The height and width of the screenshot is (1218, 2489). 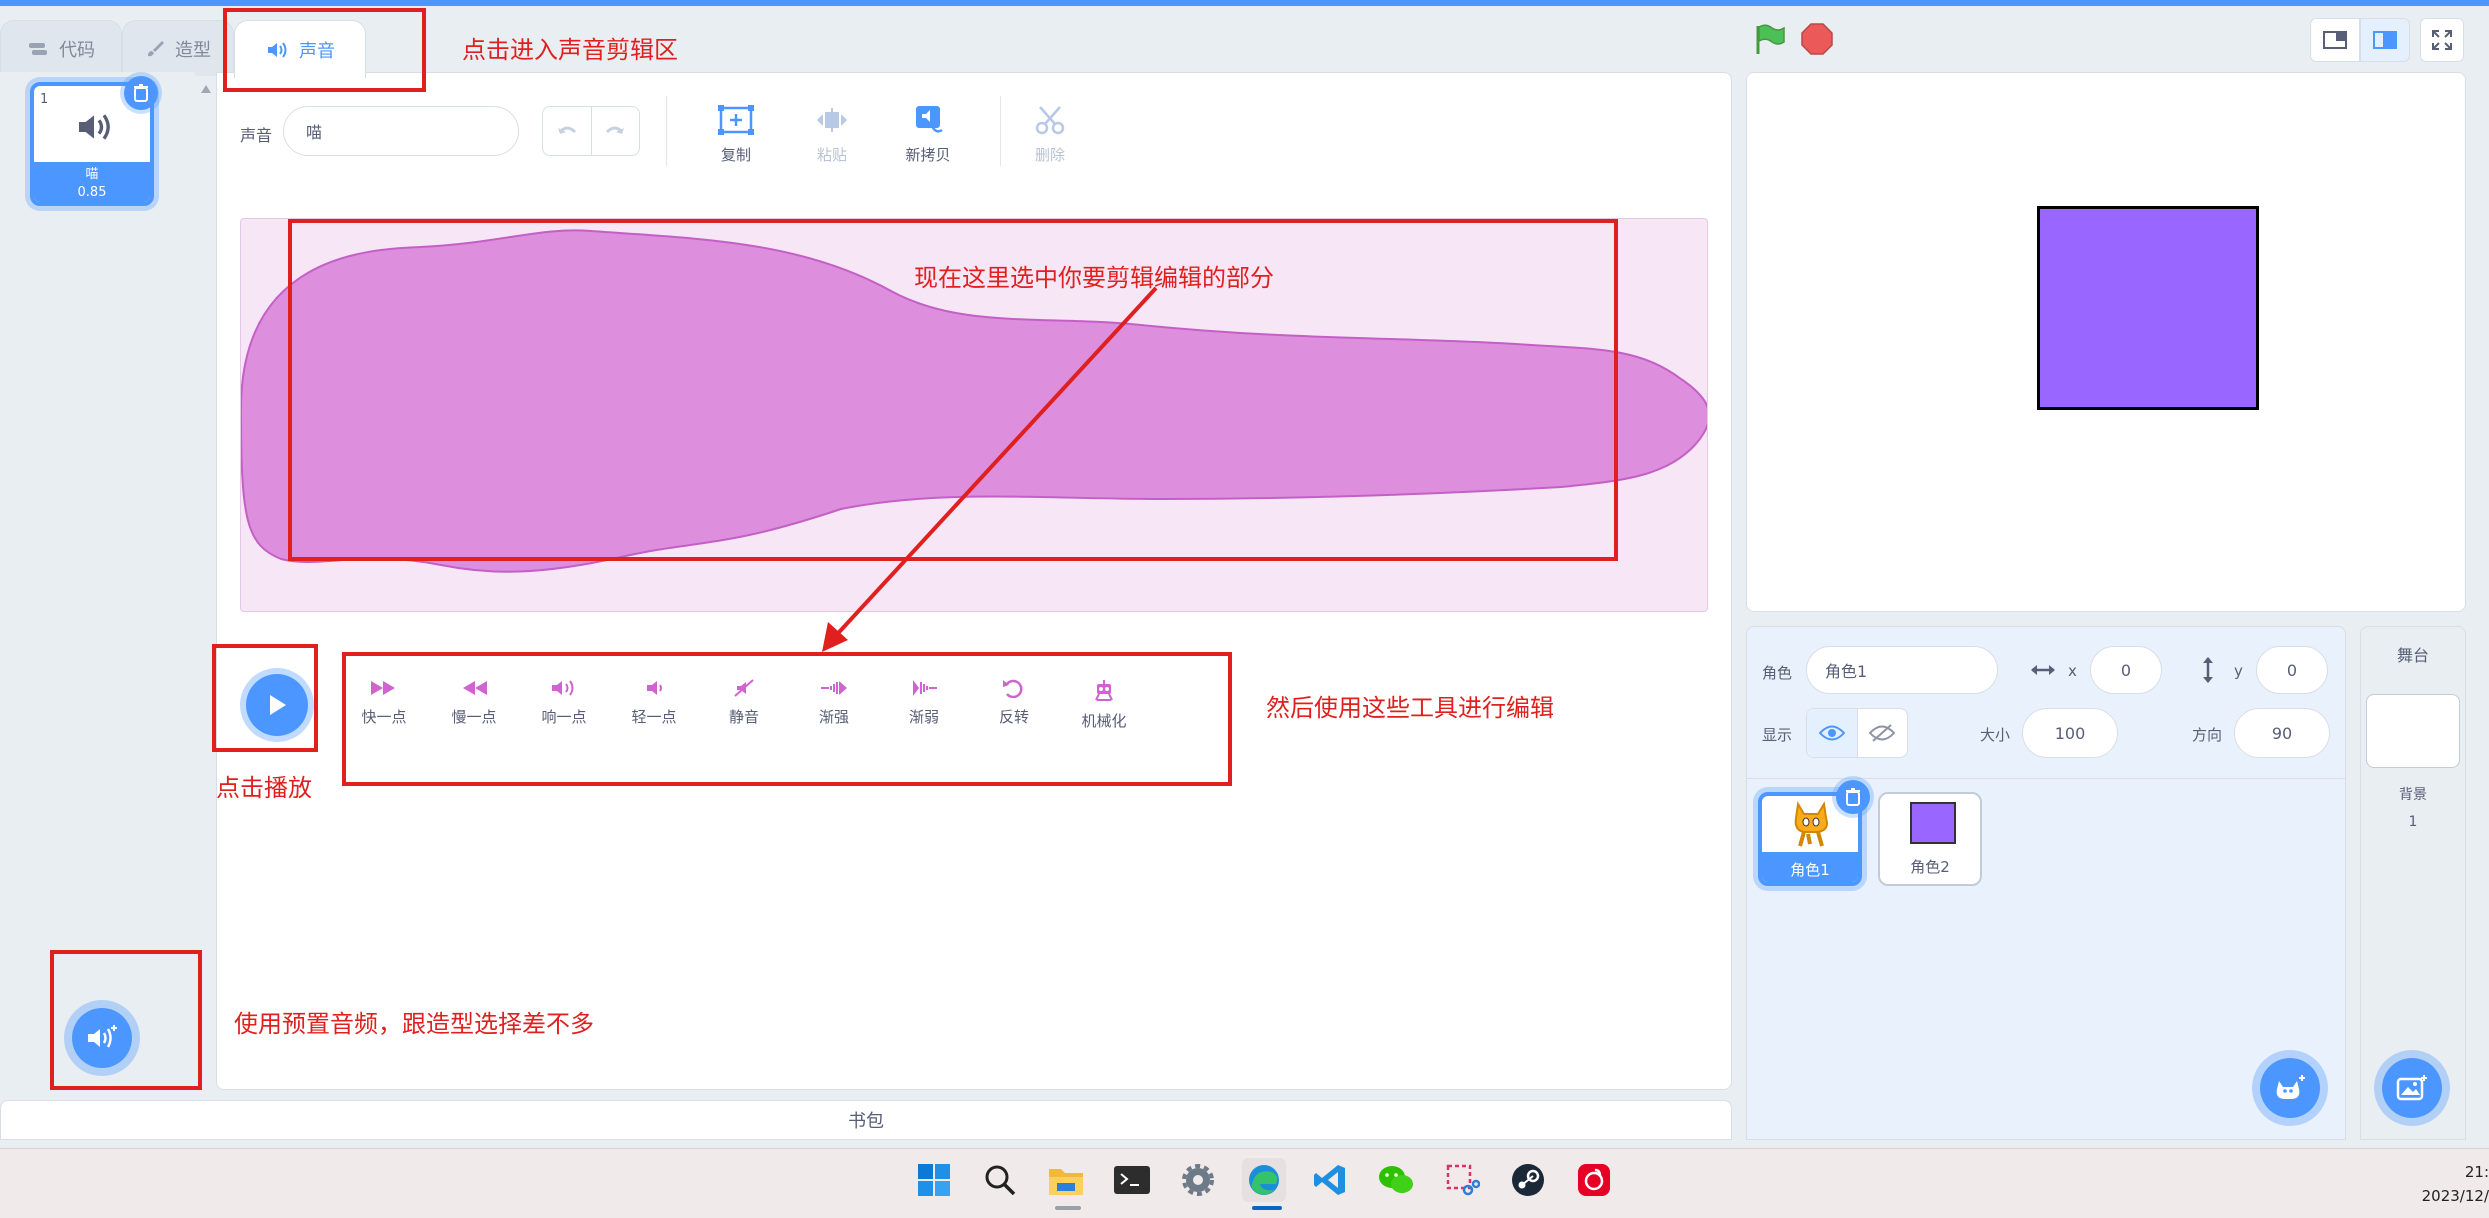 What do you see at coordinates (1902, 670) in the screenshot?
I see `sprite-name-input: 角色1` at bounding box center [1902, 670].